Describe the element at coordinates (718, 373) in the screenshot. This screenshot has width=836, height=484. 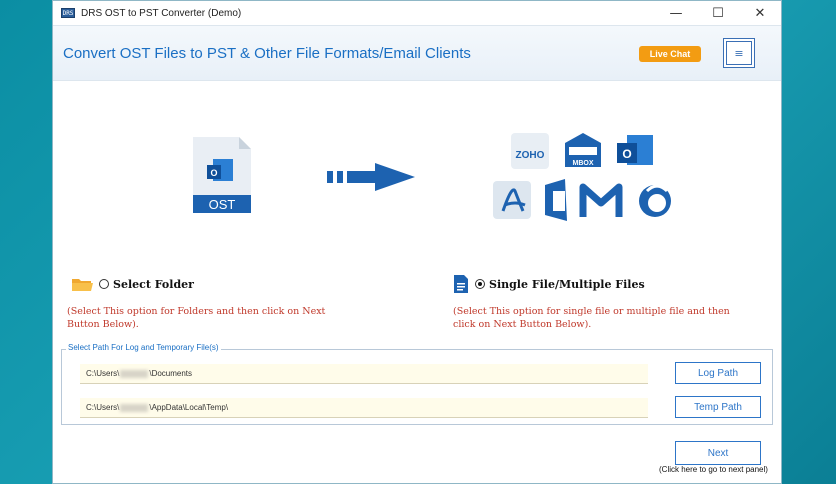
I see `log-path-button: Log Path` at that location.